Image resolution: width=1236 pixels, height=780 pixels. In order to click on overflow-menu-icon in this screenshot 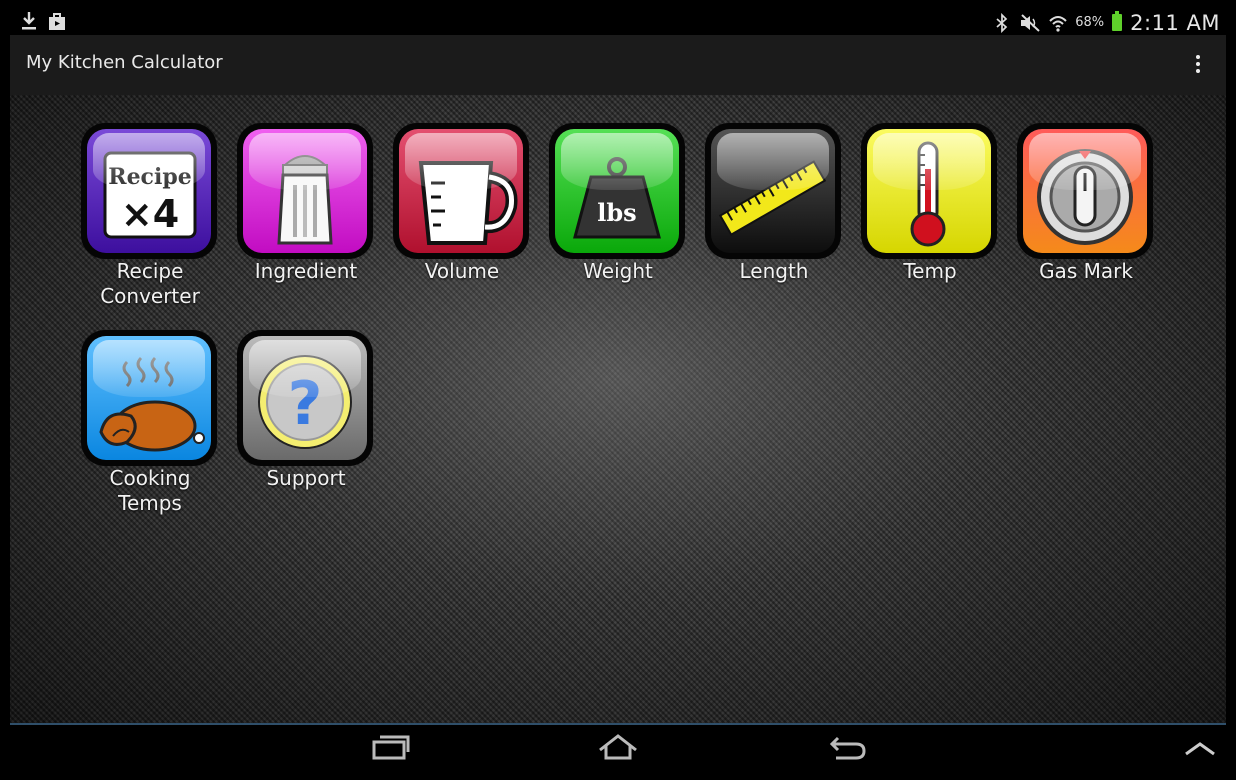, I will do `click(1198, 64)`.